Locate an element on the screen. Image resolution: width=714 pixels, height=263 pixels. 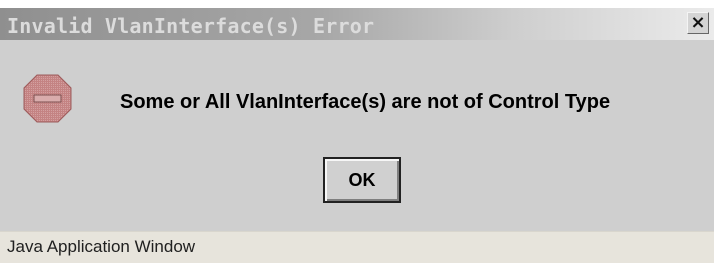
window-title: Invalid VlanInterface(s) Error is located at coordinates (191, 26).